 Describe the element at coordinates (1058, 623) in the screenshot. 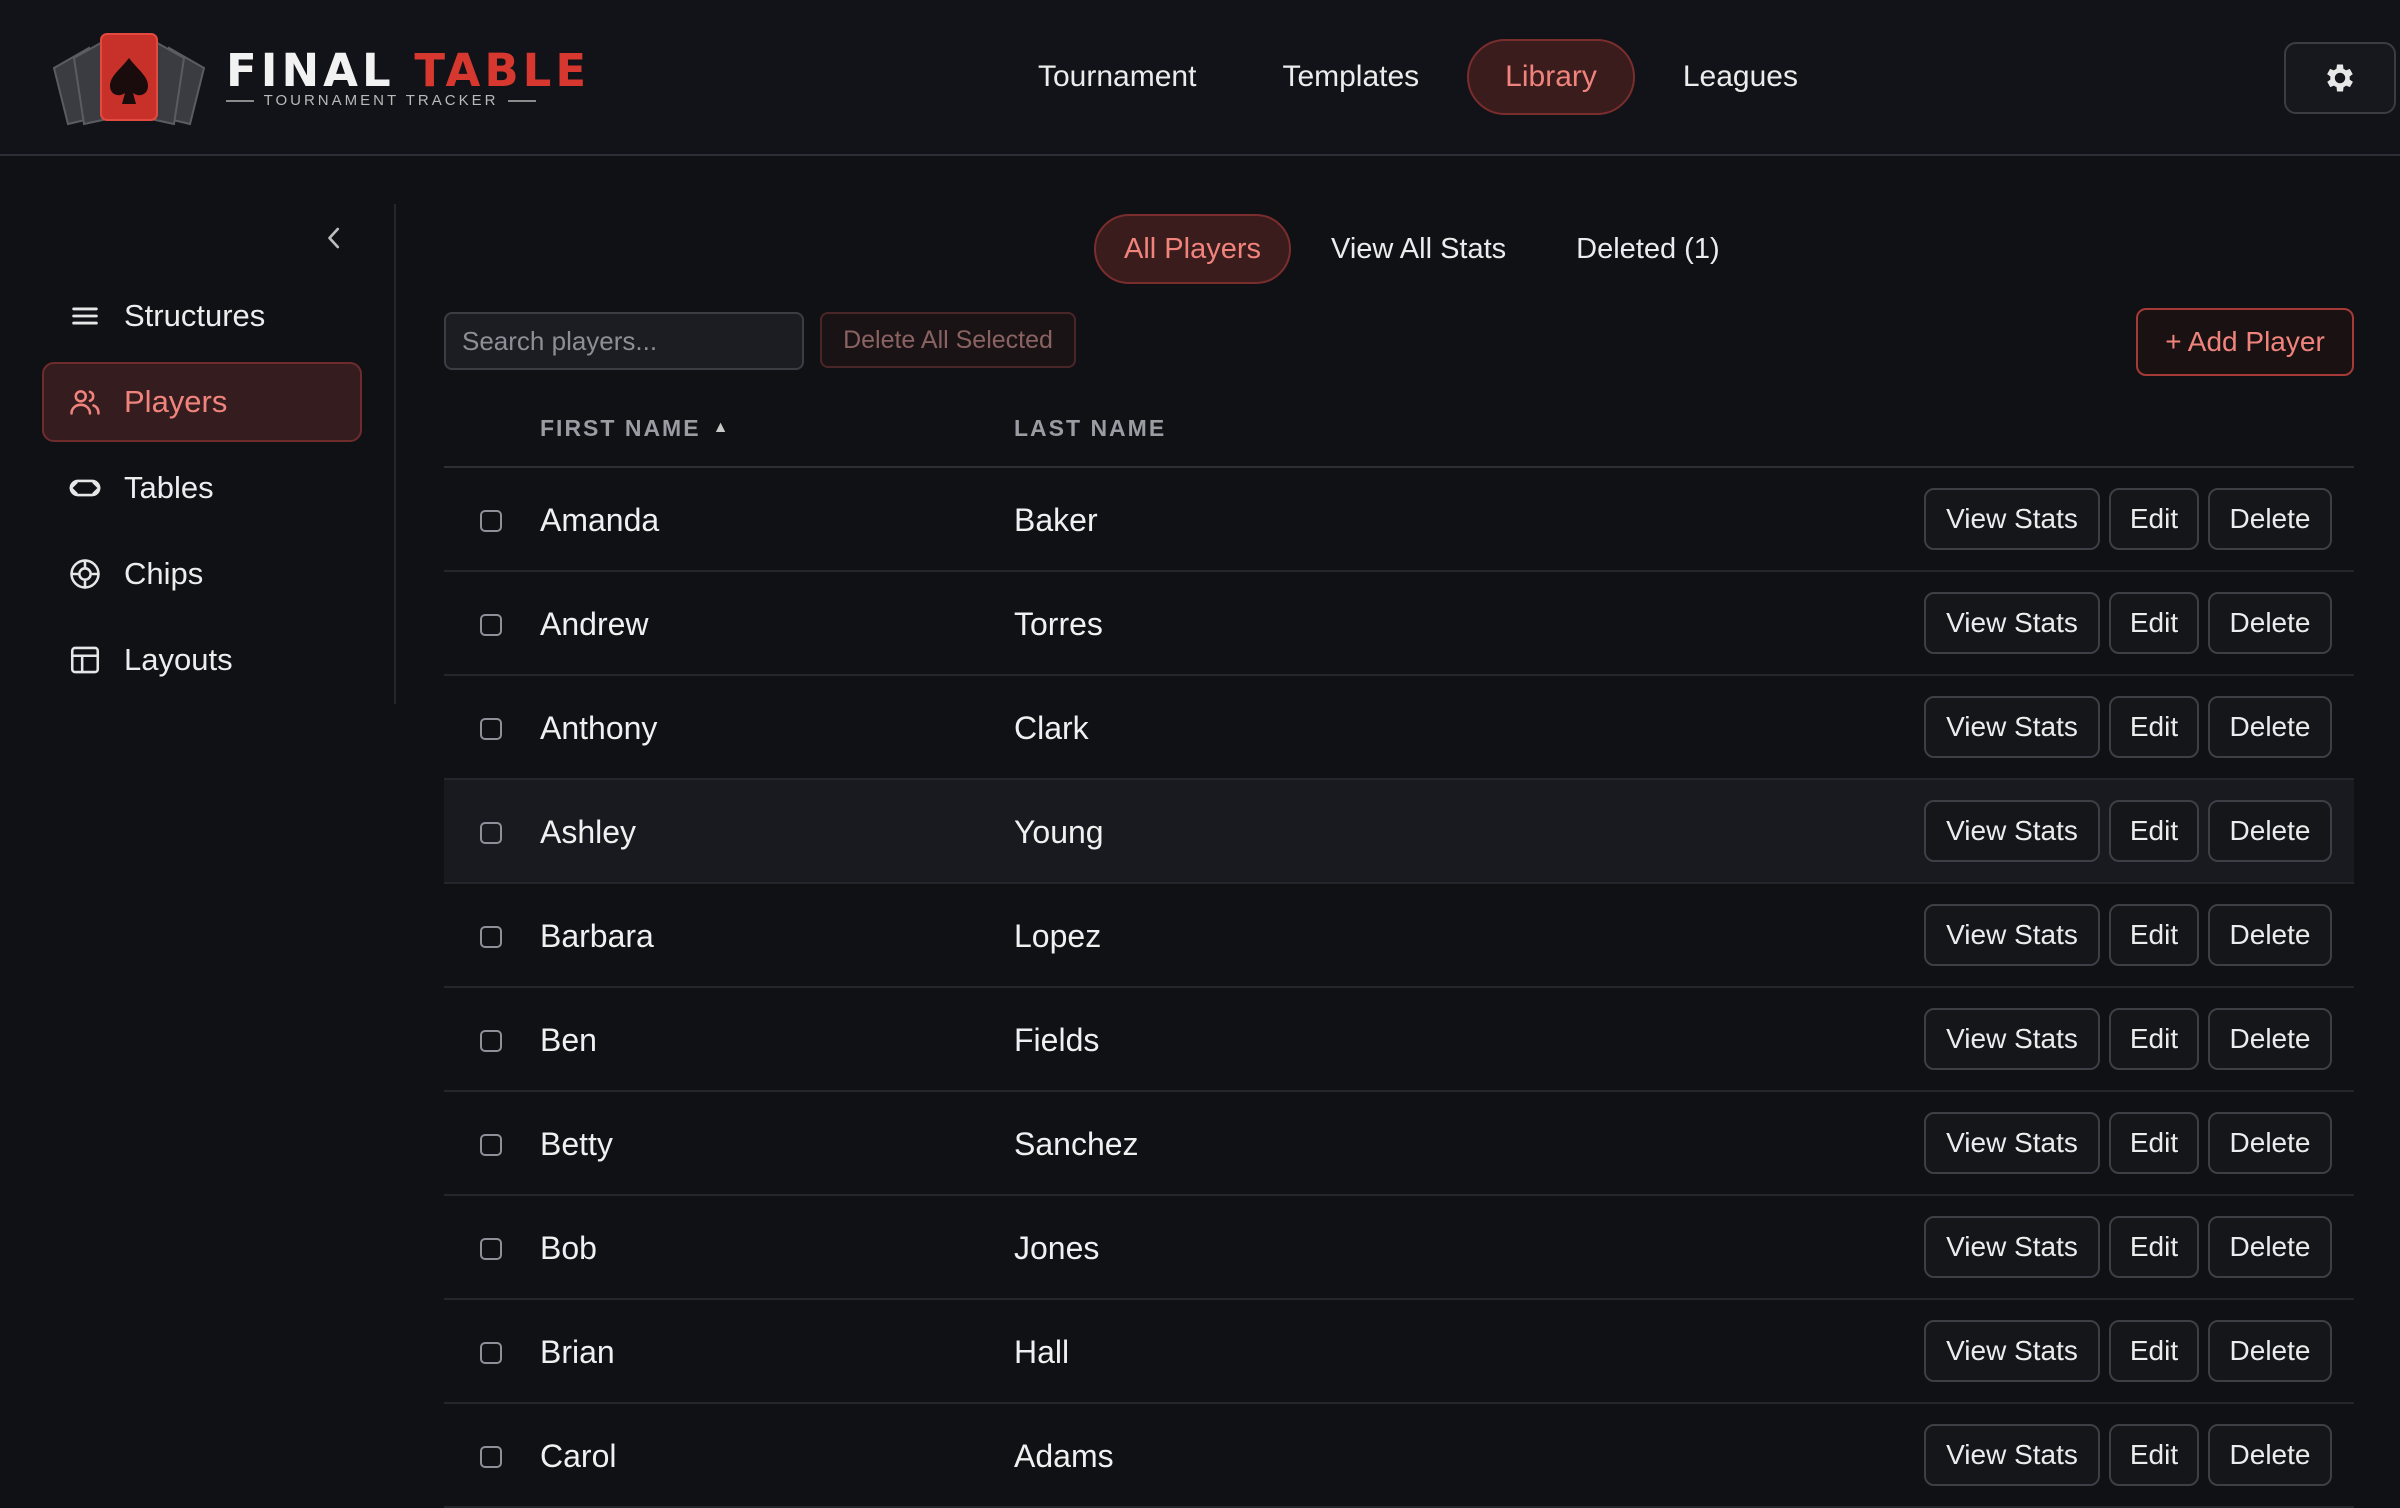

I see `last-name-cell: Torres` at that location.